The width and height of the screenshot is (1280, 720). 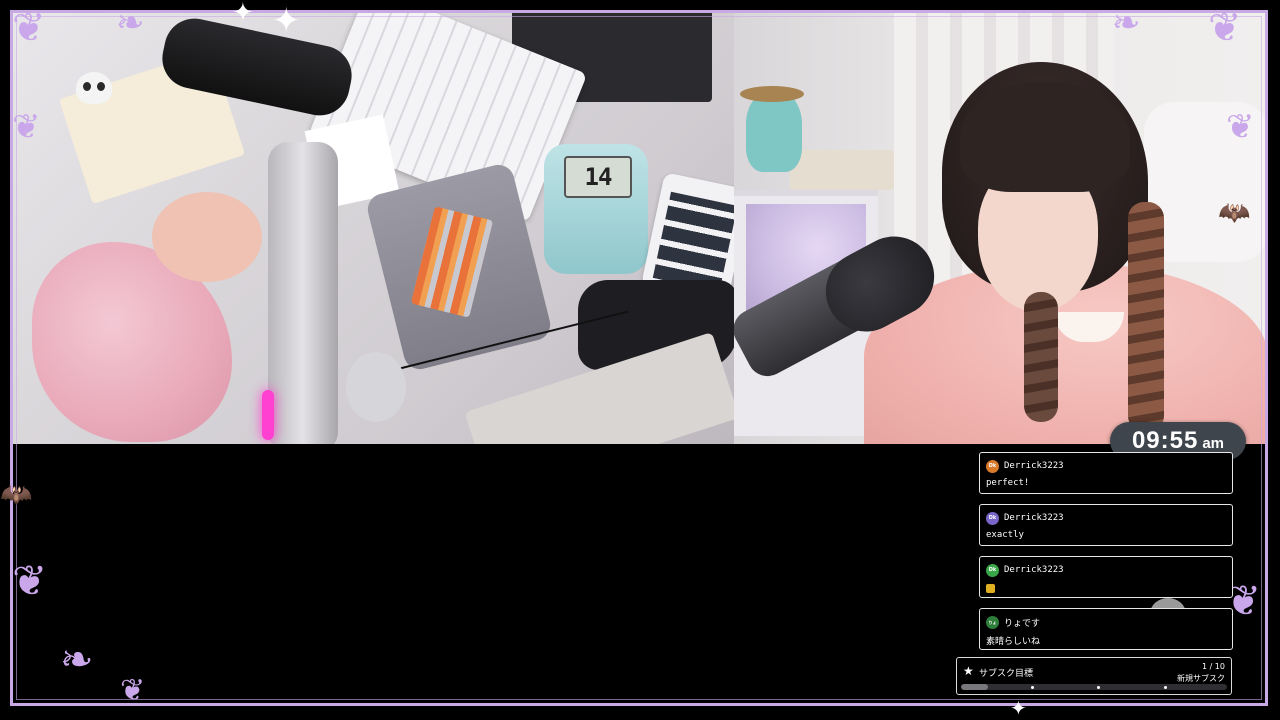 What do you see at coordinates (376, 387) in the screenshot?
I see `mouse` at bounding box center [376, 387].